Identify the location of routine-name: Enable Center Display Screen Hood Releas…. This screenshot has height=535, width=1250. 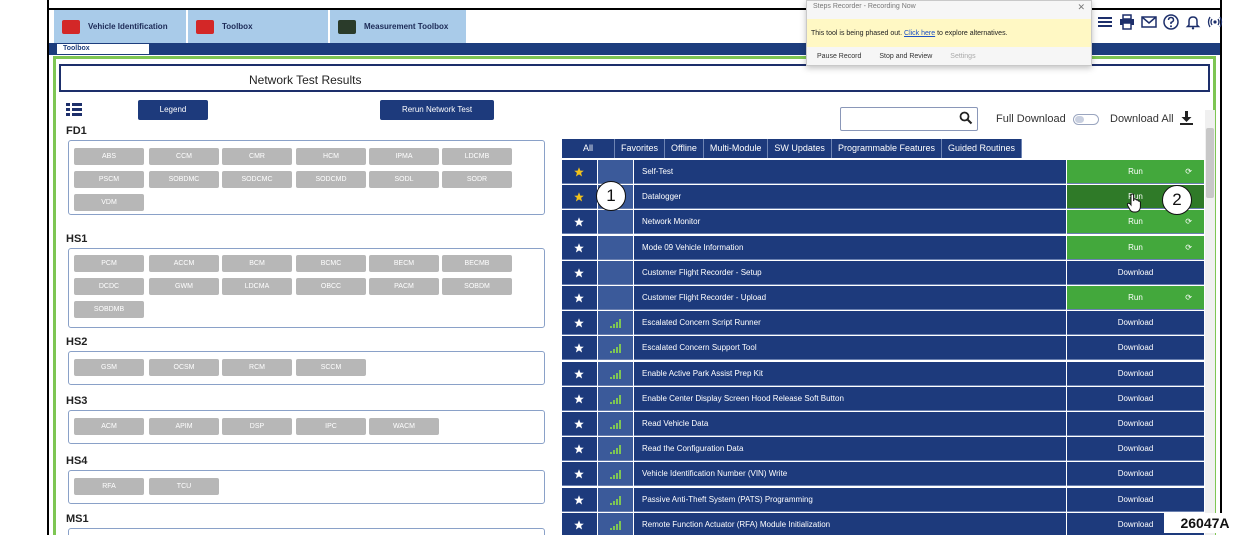
(850, 398).